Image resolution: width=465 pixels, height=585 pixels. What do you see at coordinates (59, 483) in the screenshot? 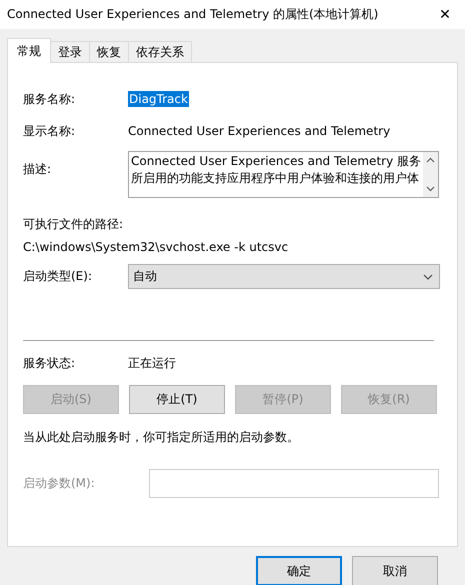
I see `field-label: 启动参数(M):` at bounding box center [59, 483].